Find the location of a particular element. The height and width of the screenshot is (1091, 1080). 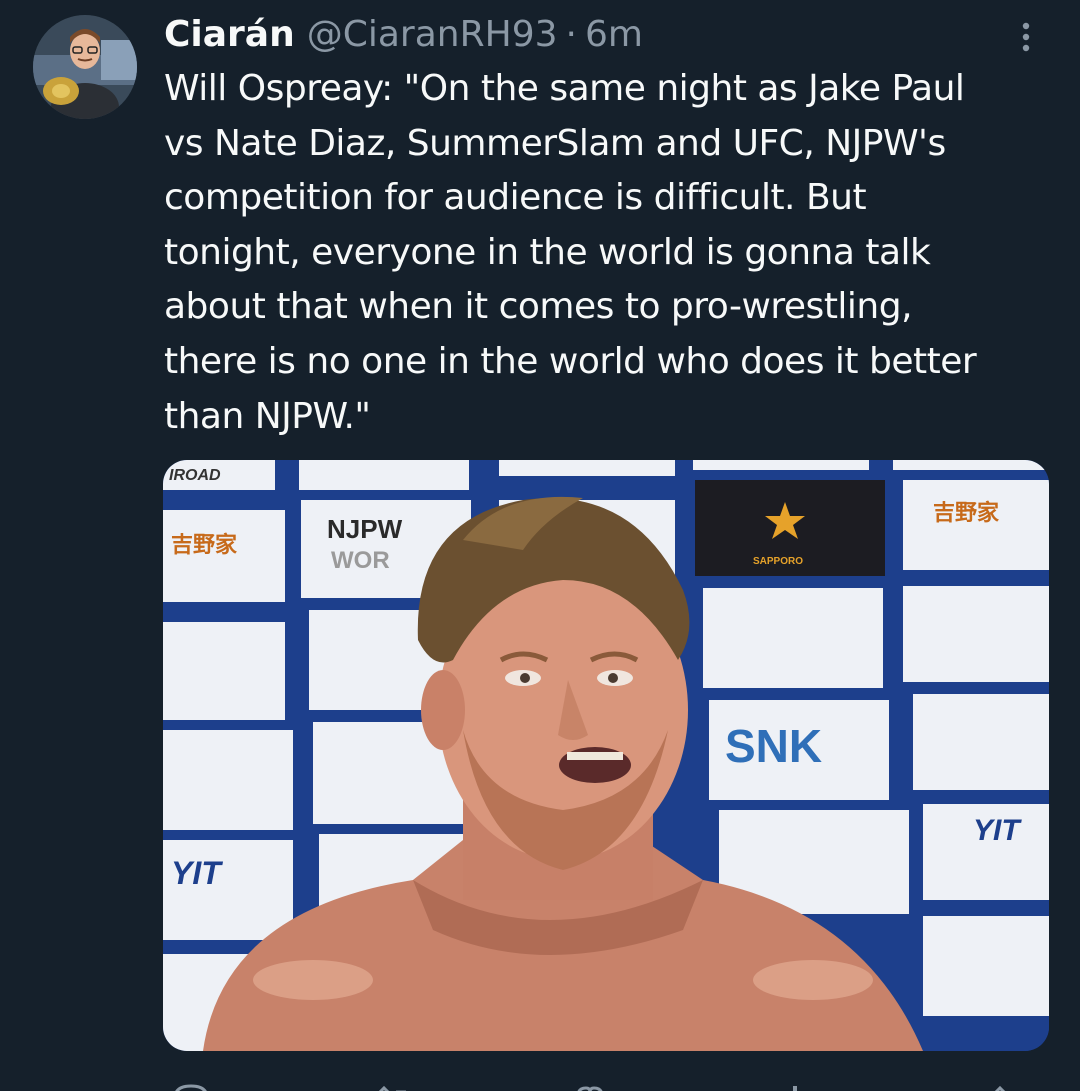

share-button is located at coordinates (1000, 1086).